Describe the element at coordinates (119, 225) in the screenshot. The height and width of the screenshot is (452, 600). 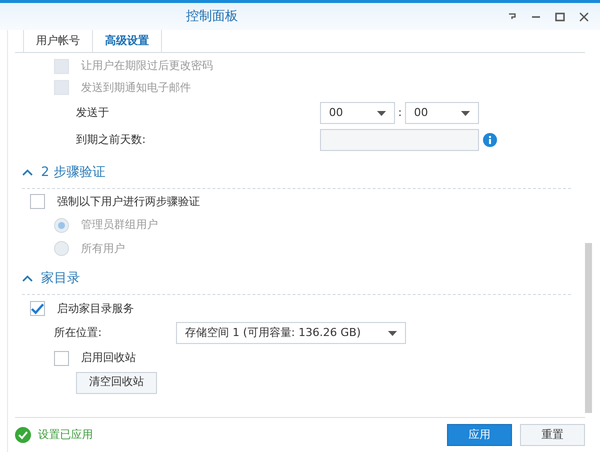
I see `radio-label: 管理员群组用户` at that location.